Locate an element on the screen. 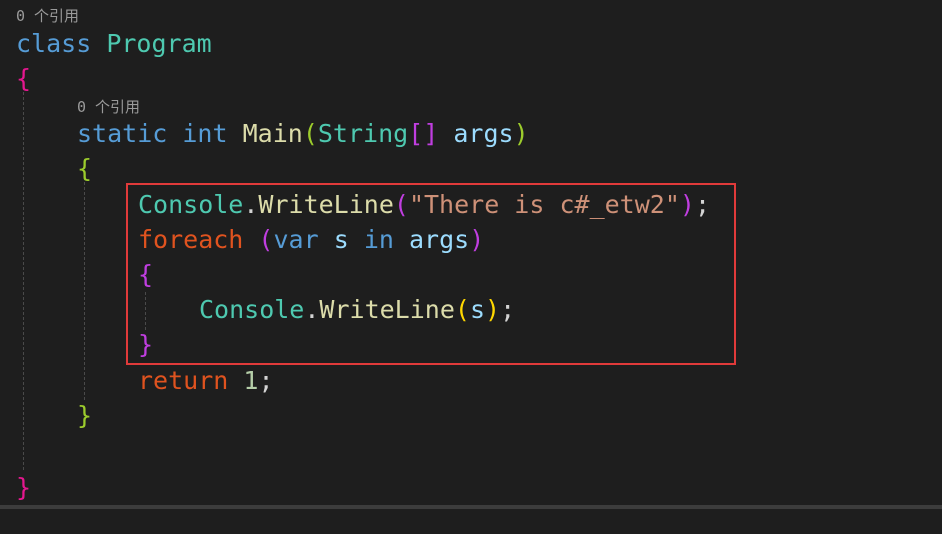 This screenshot has width=942, height=534. code-line-method-signature: static int Main(String[] args) is located at coordinates (303, 133).